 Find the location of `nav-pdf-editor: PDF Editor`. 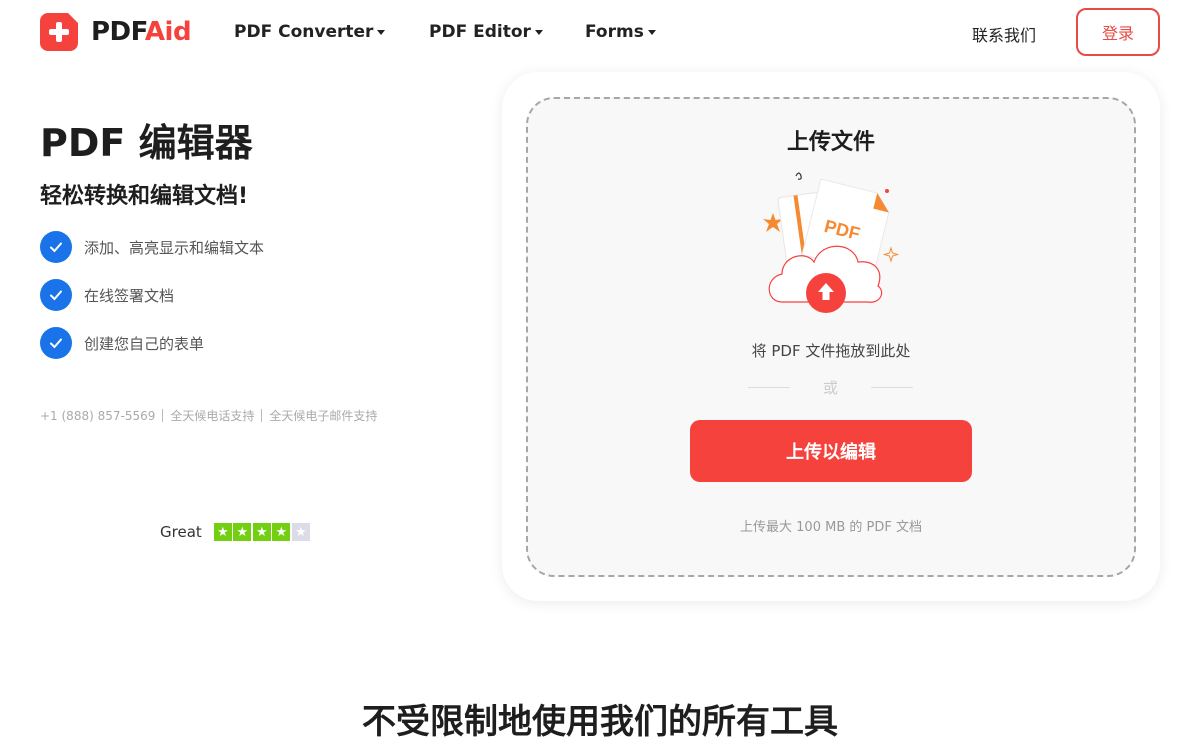

nav-pdf-editor: PDF Editor is located at coordinates (486, 32).